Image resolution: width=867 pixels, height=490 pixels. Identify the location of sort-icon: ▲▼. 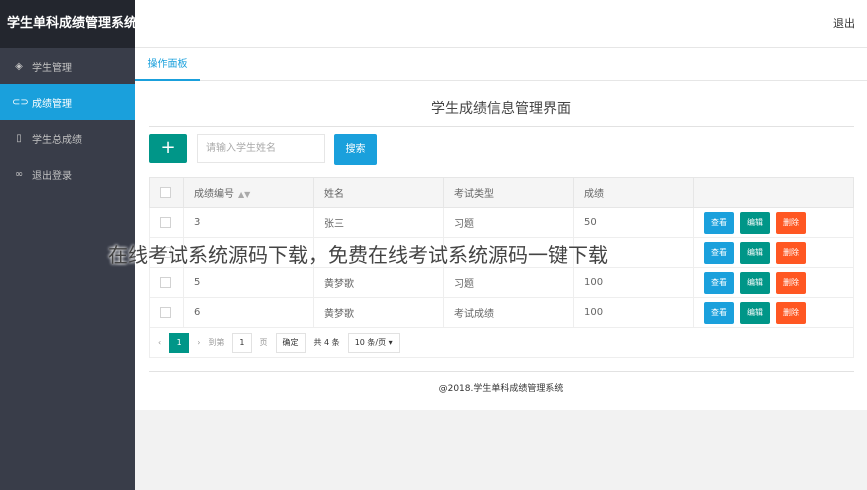
(244, 194).